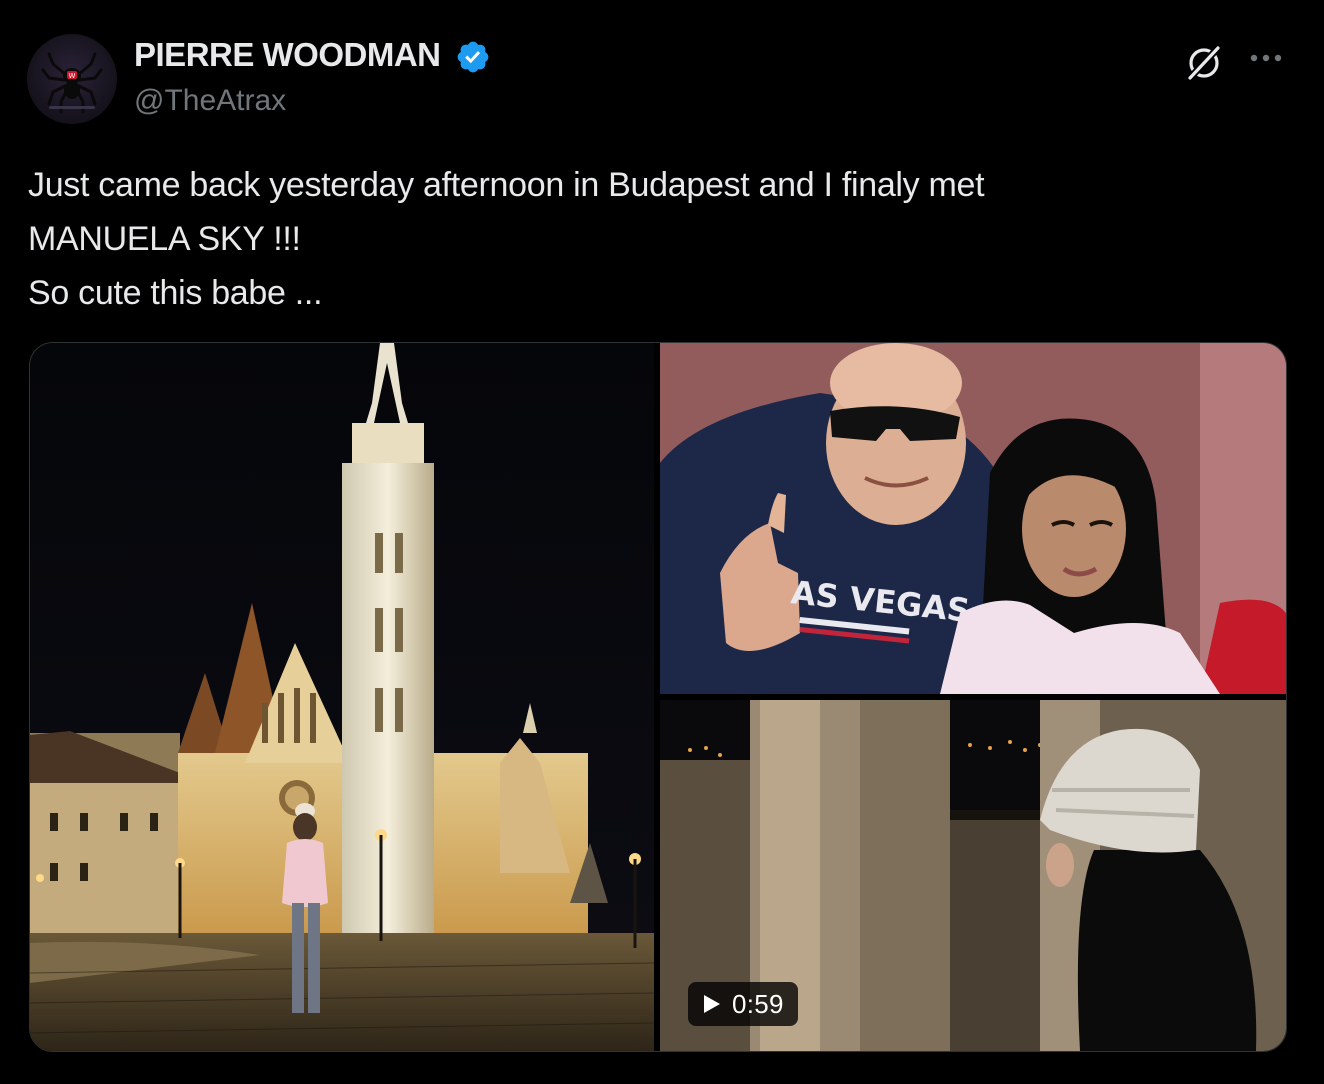 The height and width of the screenshot is (1084, 1324). I want to click on tweet-text-line: MANUELA SKY !!!, so click(164, 239).